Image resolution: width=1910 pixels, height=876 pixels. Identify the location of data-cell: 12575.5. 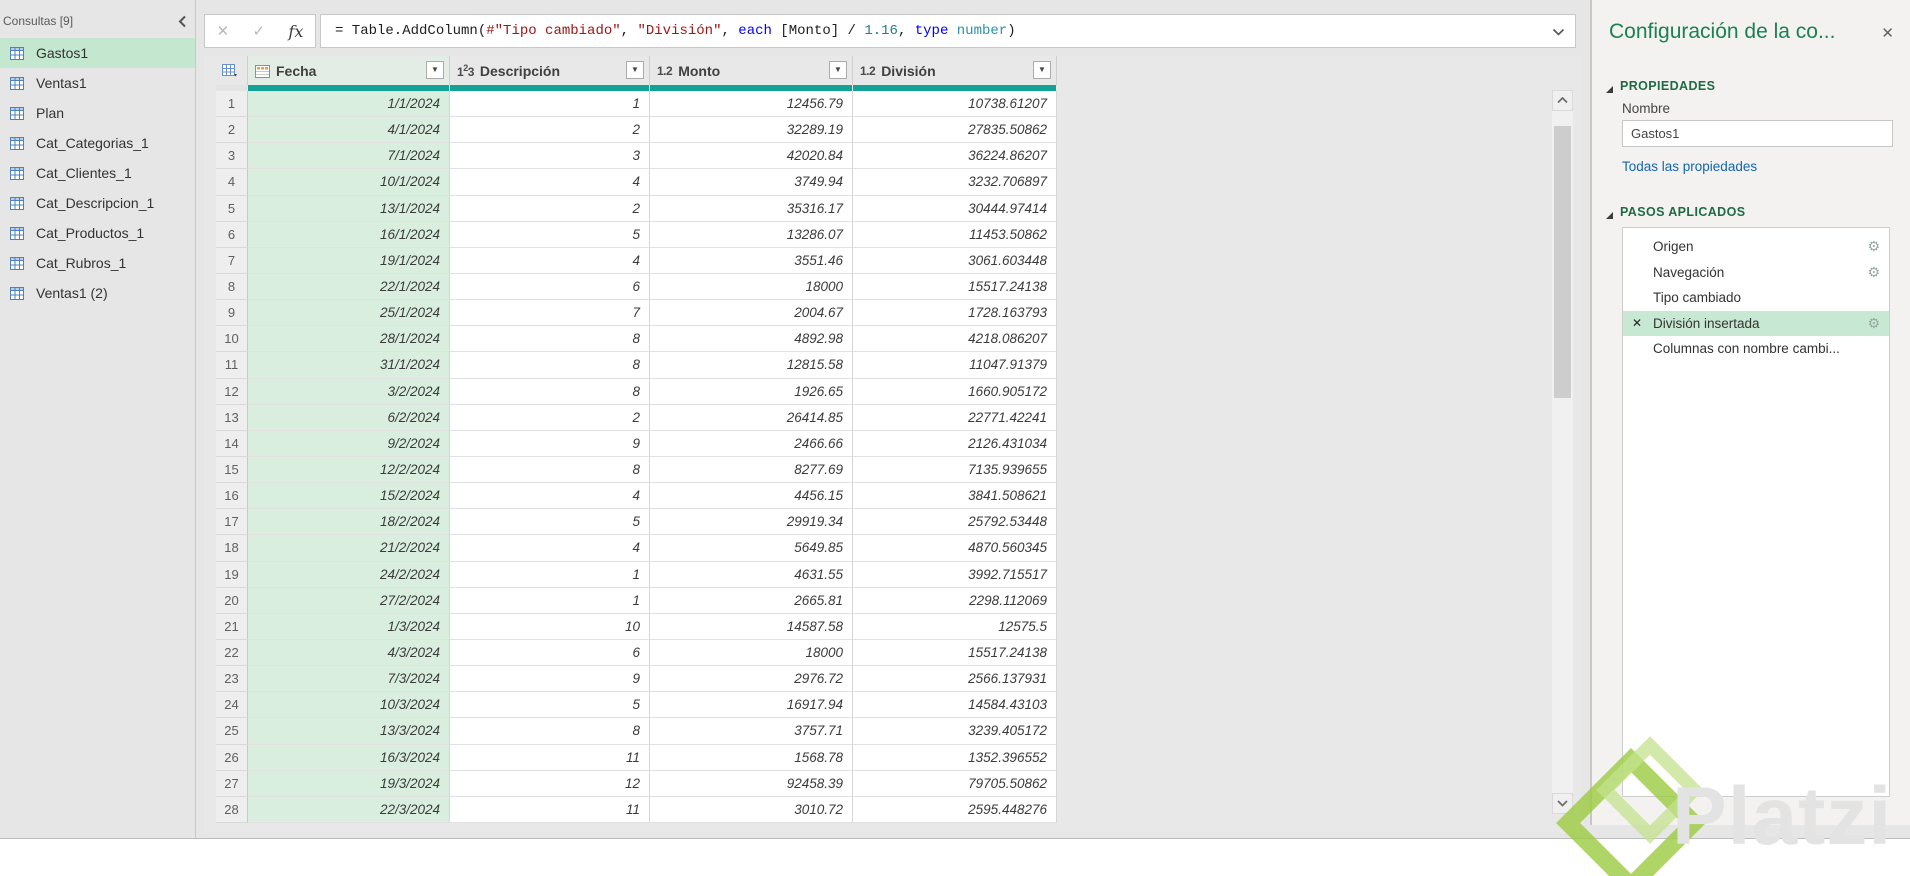
(955, 626).